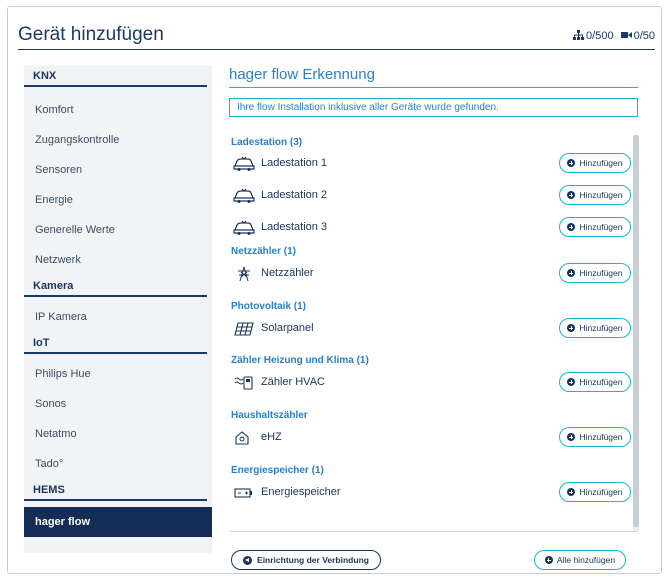 Image resolution: width=667 pixels, height=577 pixels. Describe the element at coordinates (294, 195) in the screenshot. I see `device-label: Ladestation 2` at that location.